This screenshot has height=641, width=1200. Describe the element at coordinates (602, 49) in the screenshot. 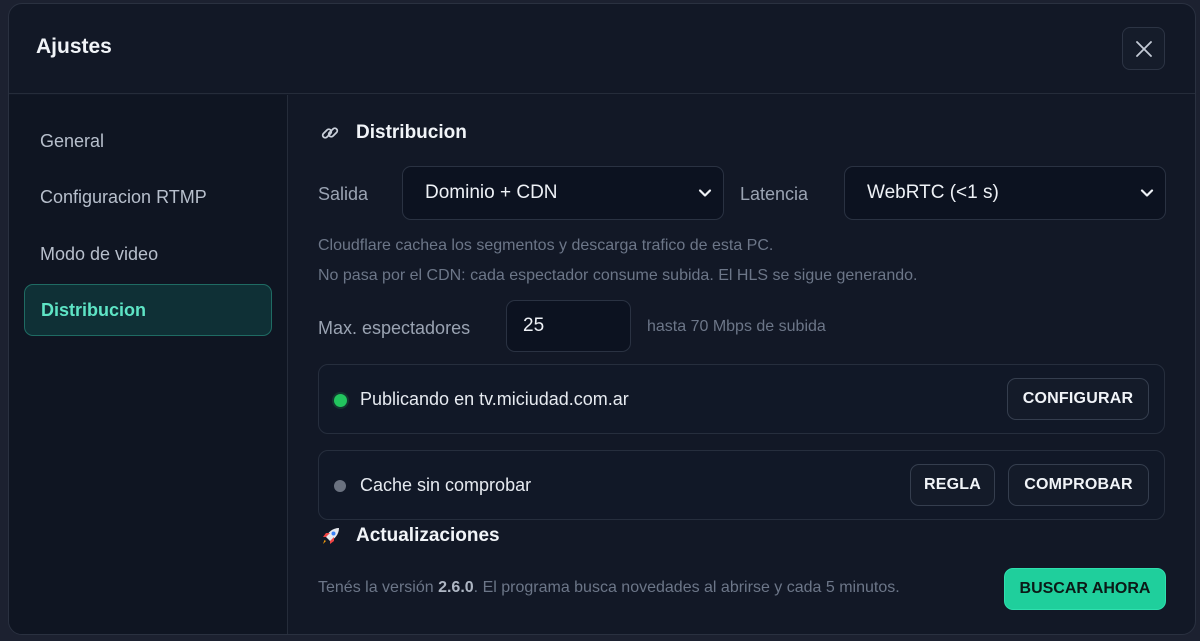

I see `modal-header: Ajustes` at that location.